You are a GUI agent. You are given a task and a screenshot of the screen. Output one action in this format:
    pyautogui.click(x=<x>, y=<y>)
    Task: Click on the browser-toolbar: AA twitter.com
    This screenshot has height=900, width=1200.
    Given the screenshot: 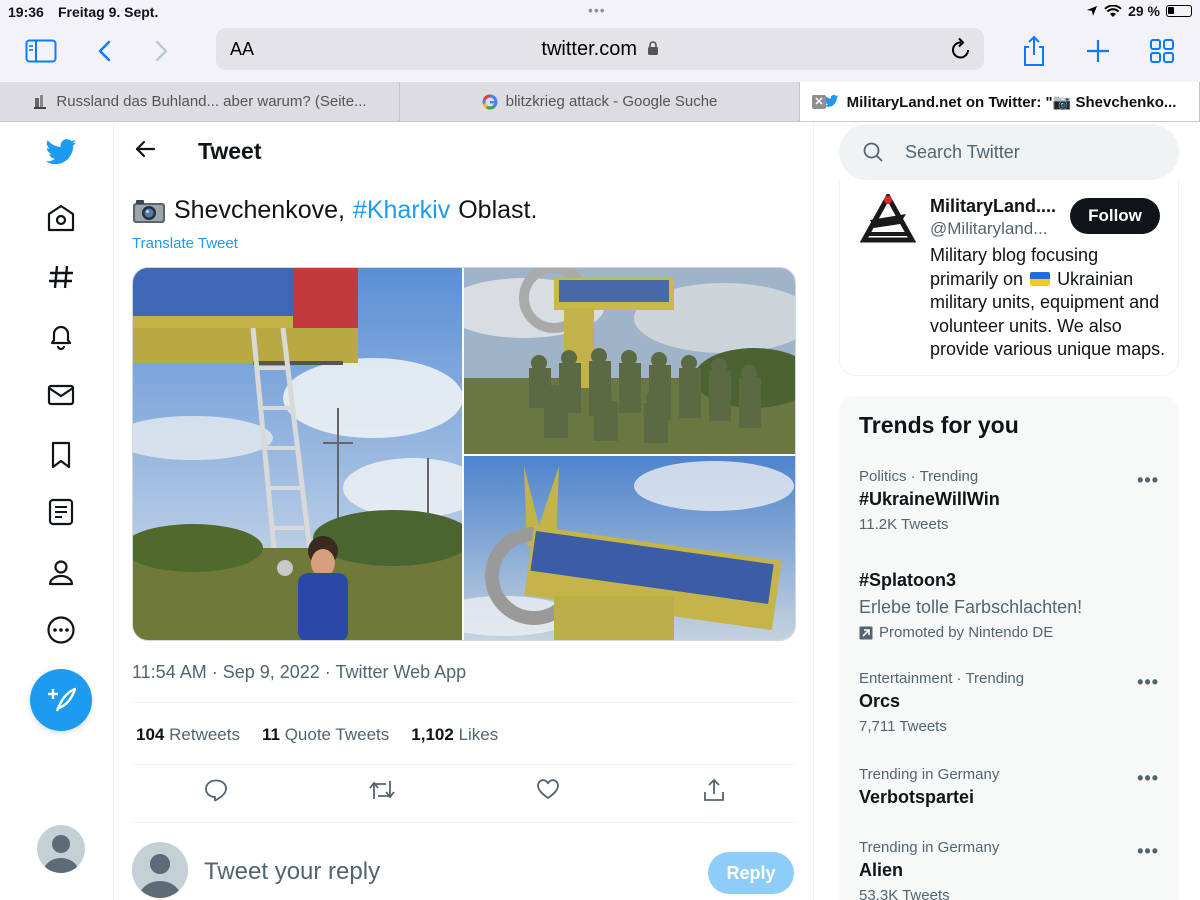 What is the action you would take?
    pyautogui.click(x=600, y=53)
    